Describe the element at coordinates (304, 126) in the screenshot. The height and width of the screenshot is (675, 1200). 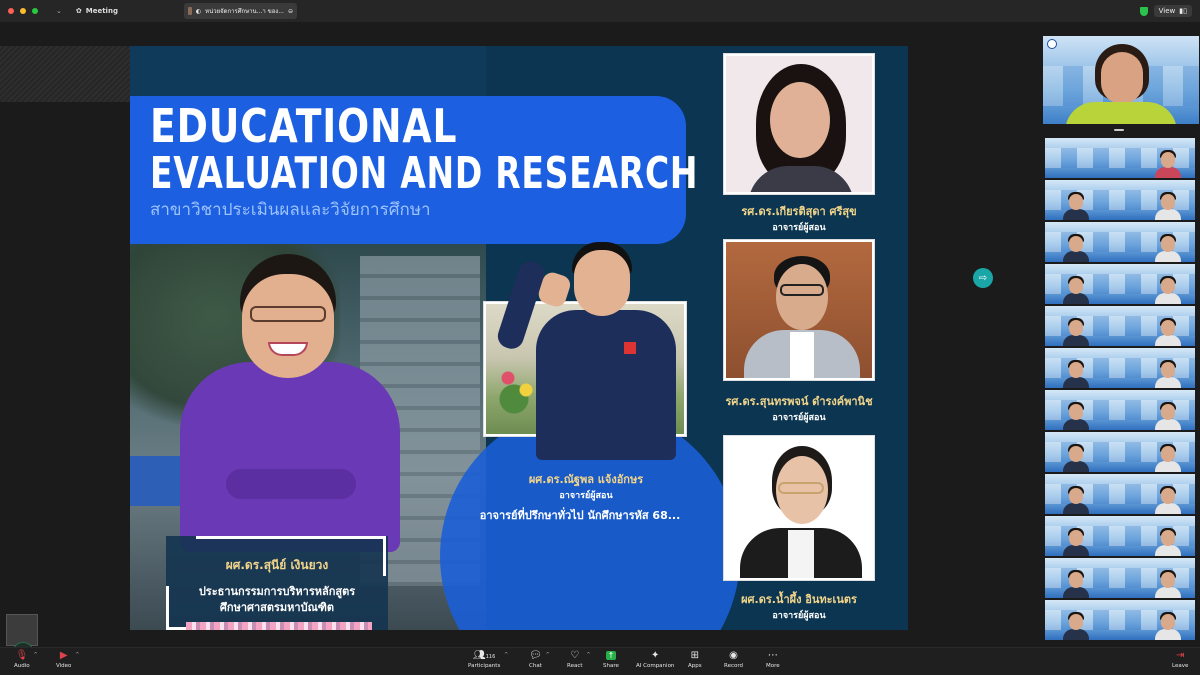
I see `slide-title-line1: EDUCATIONAL` at that location.